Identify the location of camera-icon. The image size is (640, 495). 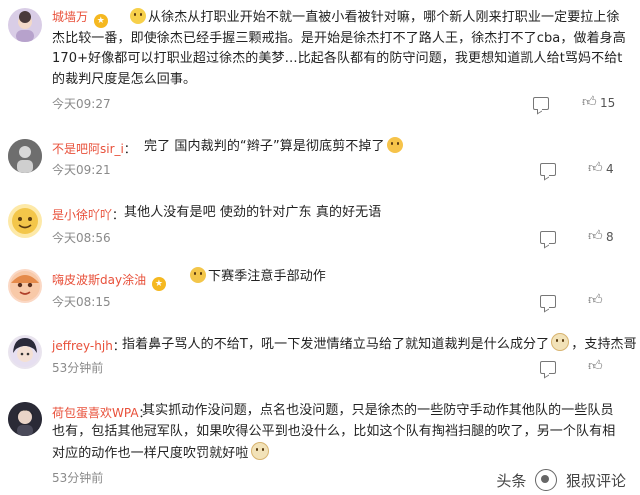
(546, 480).